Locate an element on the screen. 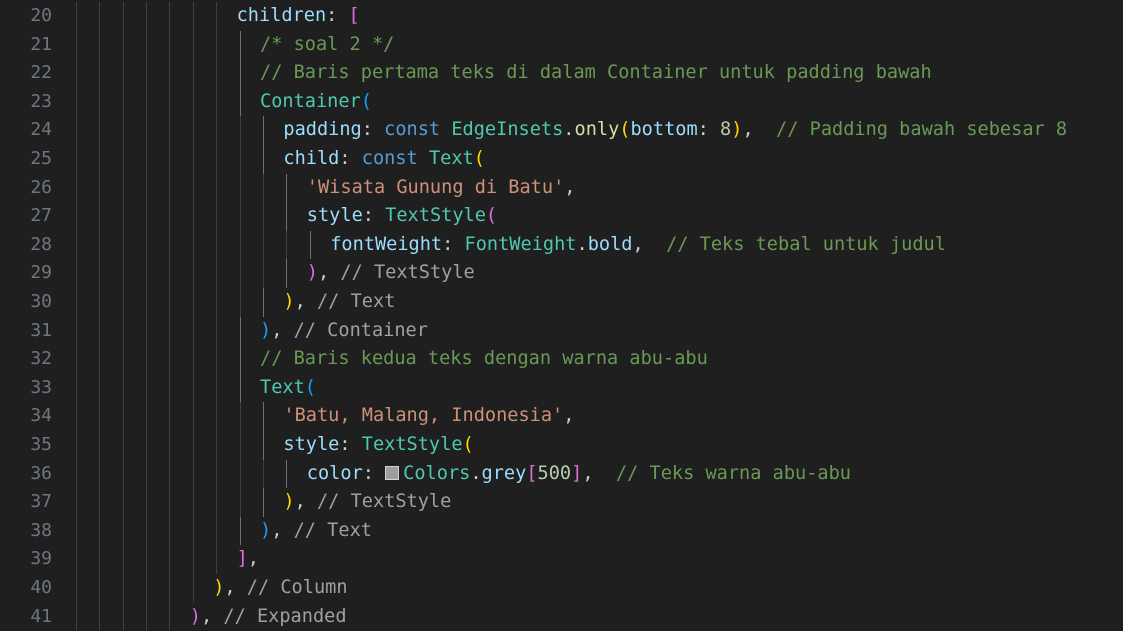  code-line: 30), // Text is located at coordinates (561, 302).